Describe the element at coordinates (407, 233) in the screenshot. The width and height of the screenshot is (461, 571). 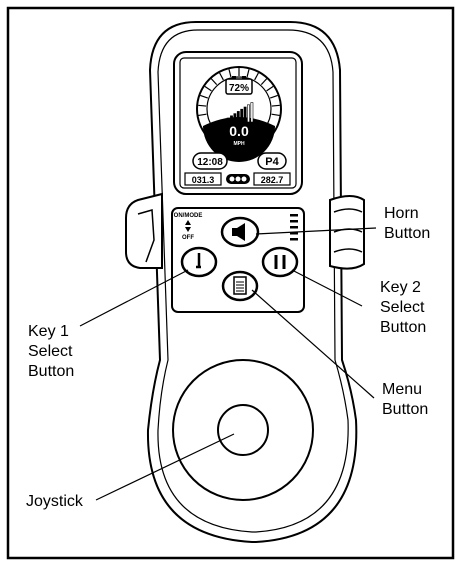
I see `horn-label-line-2: Button` at that location.